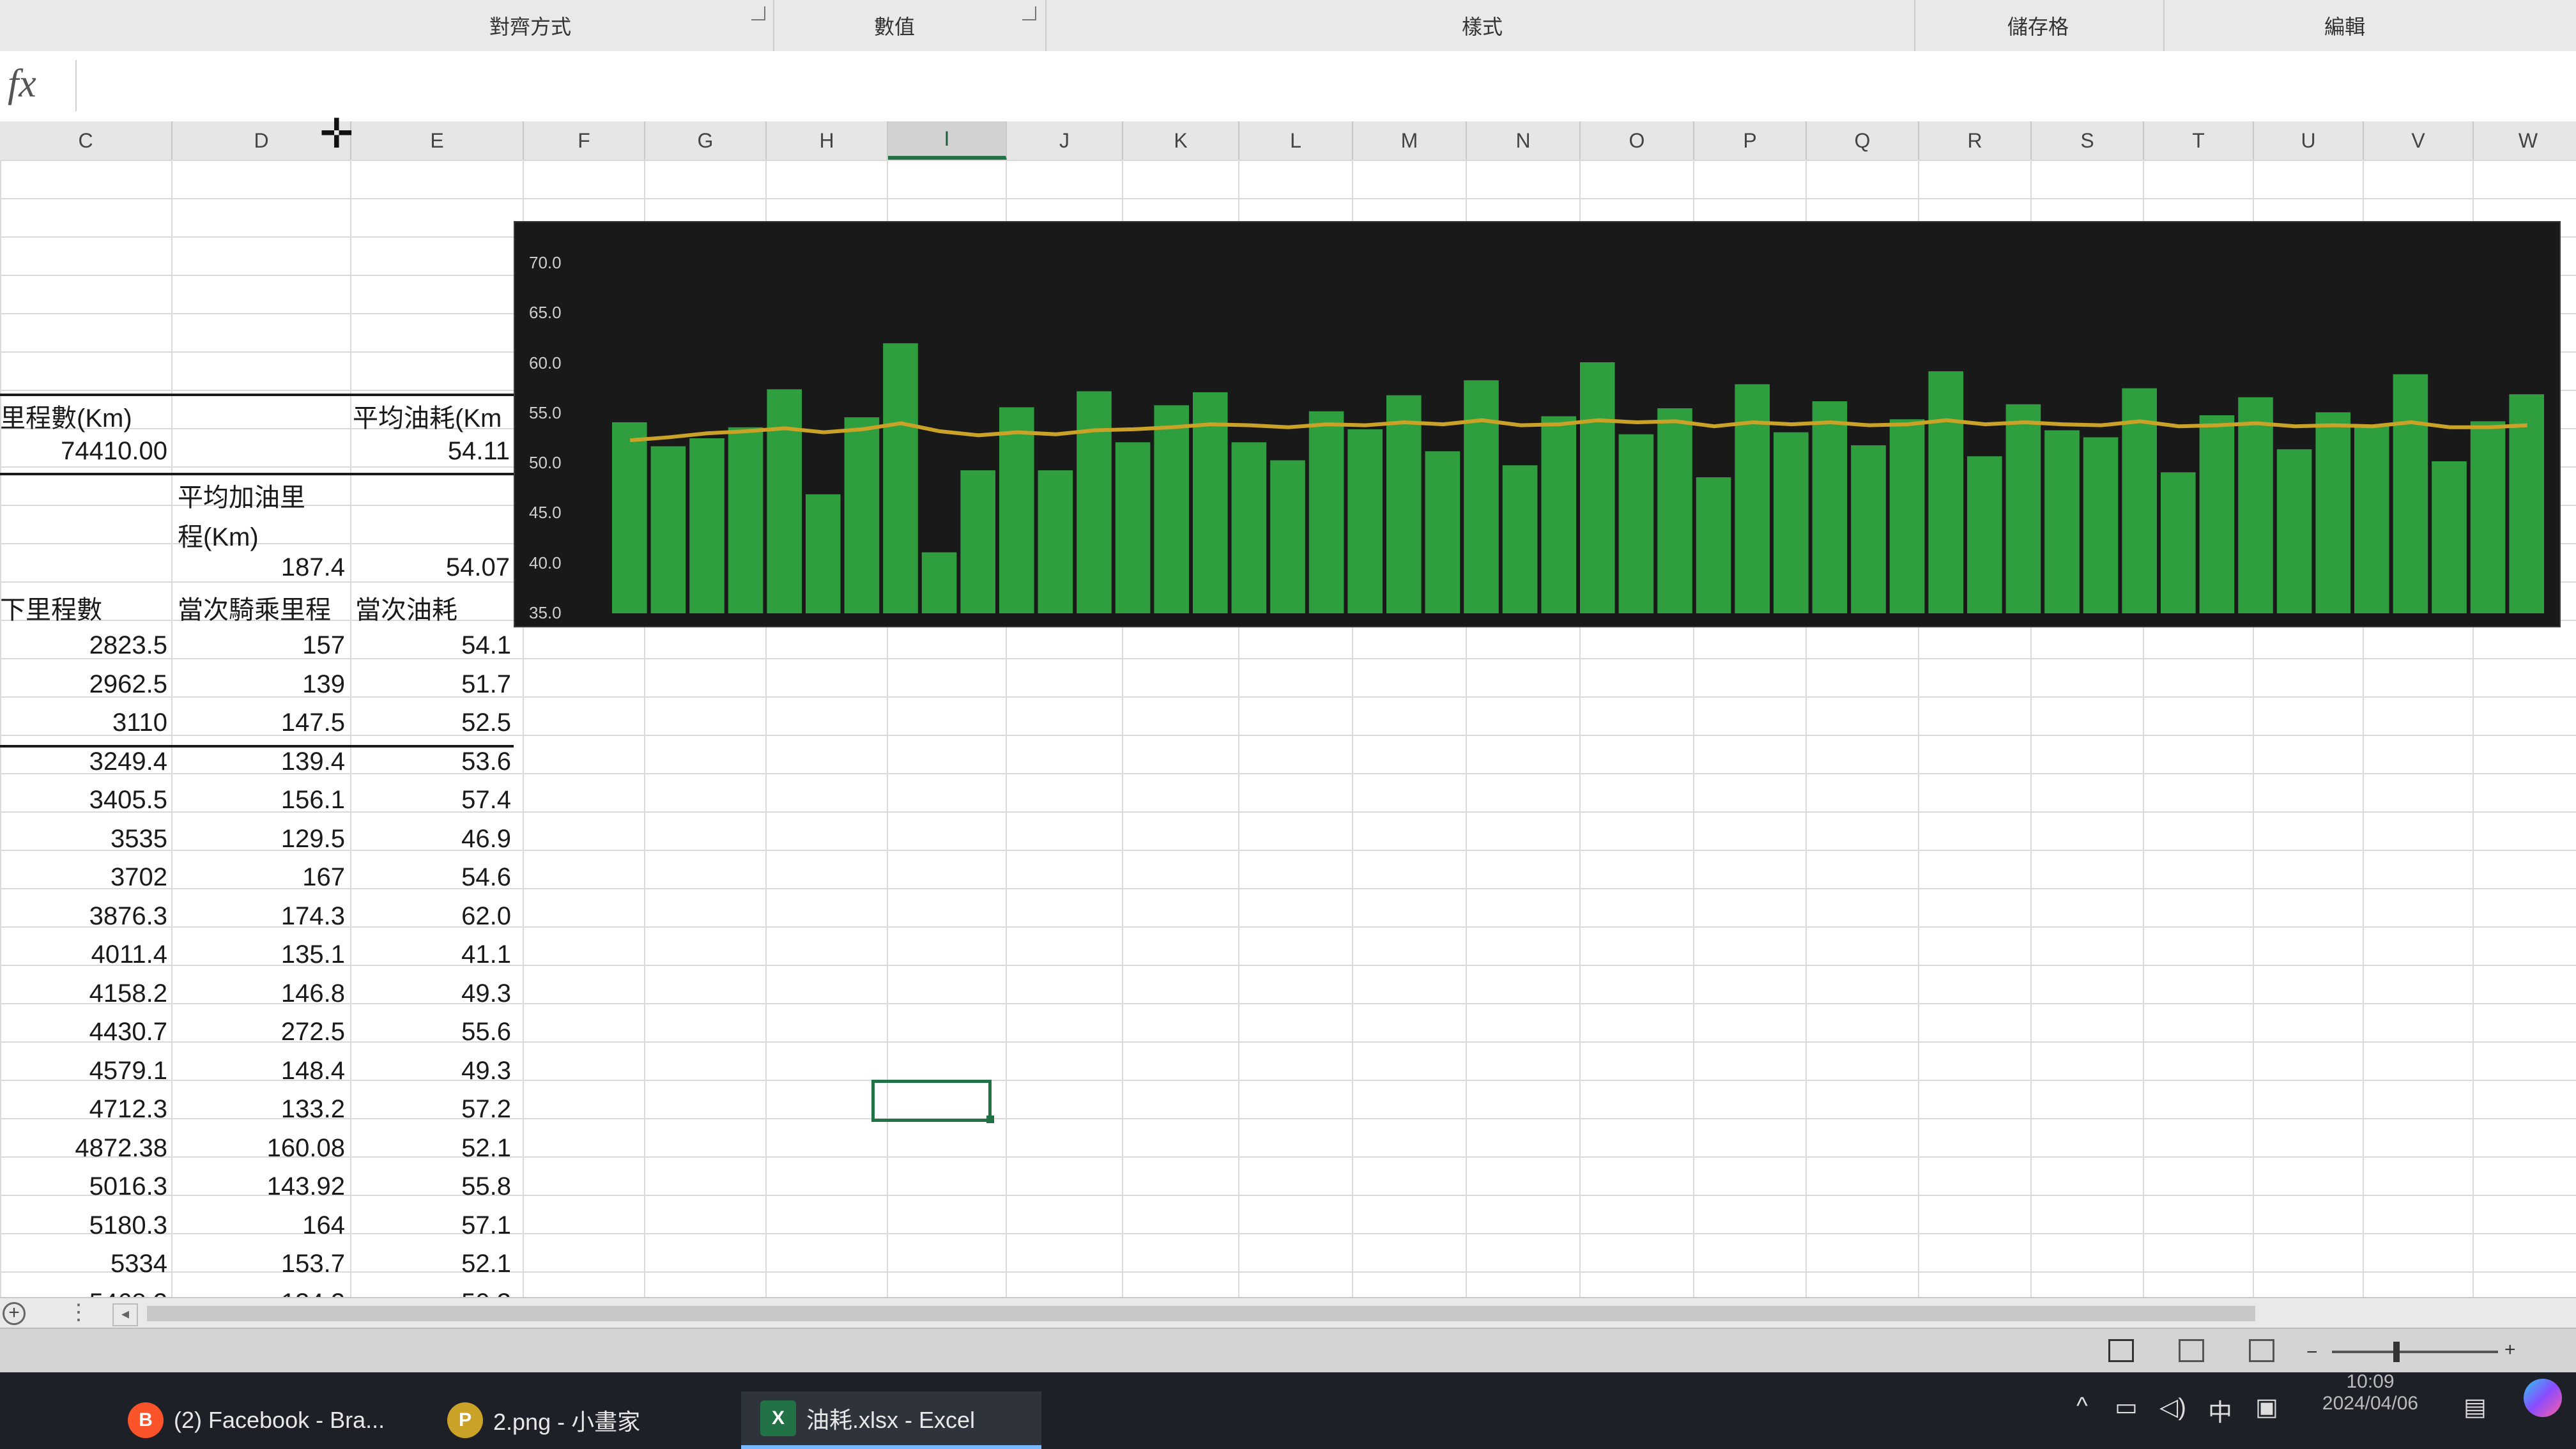 This screenshot has height=1449, width=2576. Describe the element at coordinates (83, 645) in the screenshot. I see `cell-odometer: 2823.5` at that location.